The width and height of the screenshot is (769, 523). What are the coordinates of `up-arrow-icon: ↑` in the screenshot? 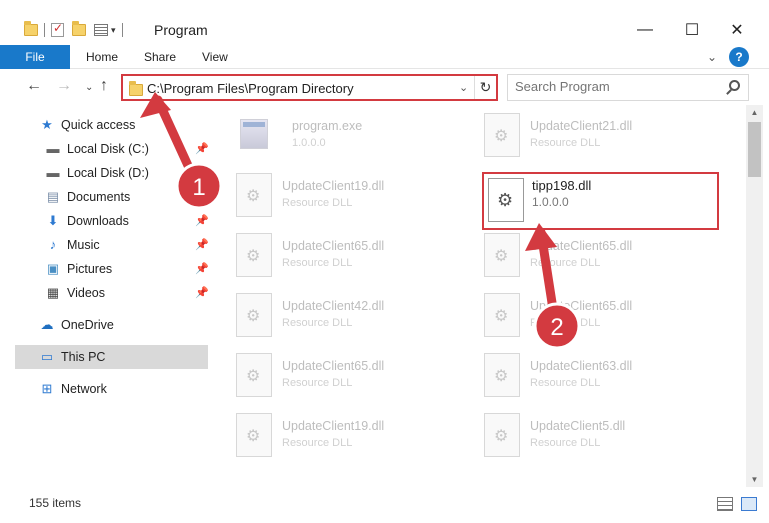 It's located at (104, 86).